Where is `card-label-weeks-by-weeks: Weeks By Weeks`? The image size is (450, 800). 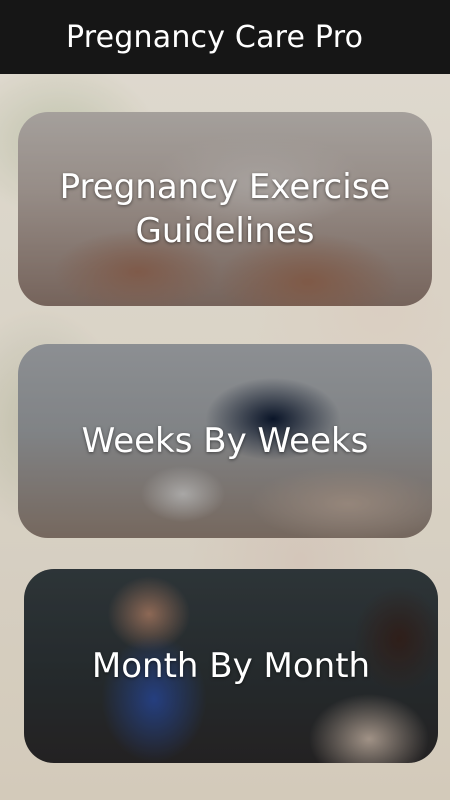 card-label-weeks-by-weeks: Weeks By Weeks is located at coordinates (225, 441).